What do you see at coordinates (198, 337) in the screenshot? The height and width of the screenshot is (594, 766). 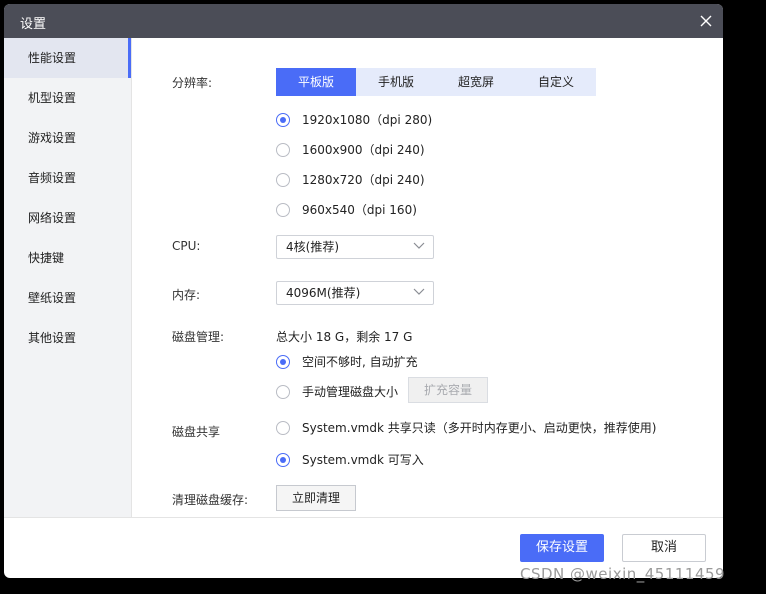 I see `disk-label: 磁盘管理:` at bounding box center [198, 337].